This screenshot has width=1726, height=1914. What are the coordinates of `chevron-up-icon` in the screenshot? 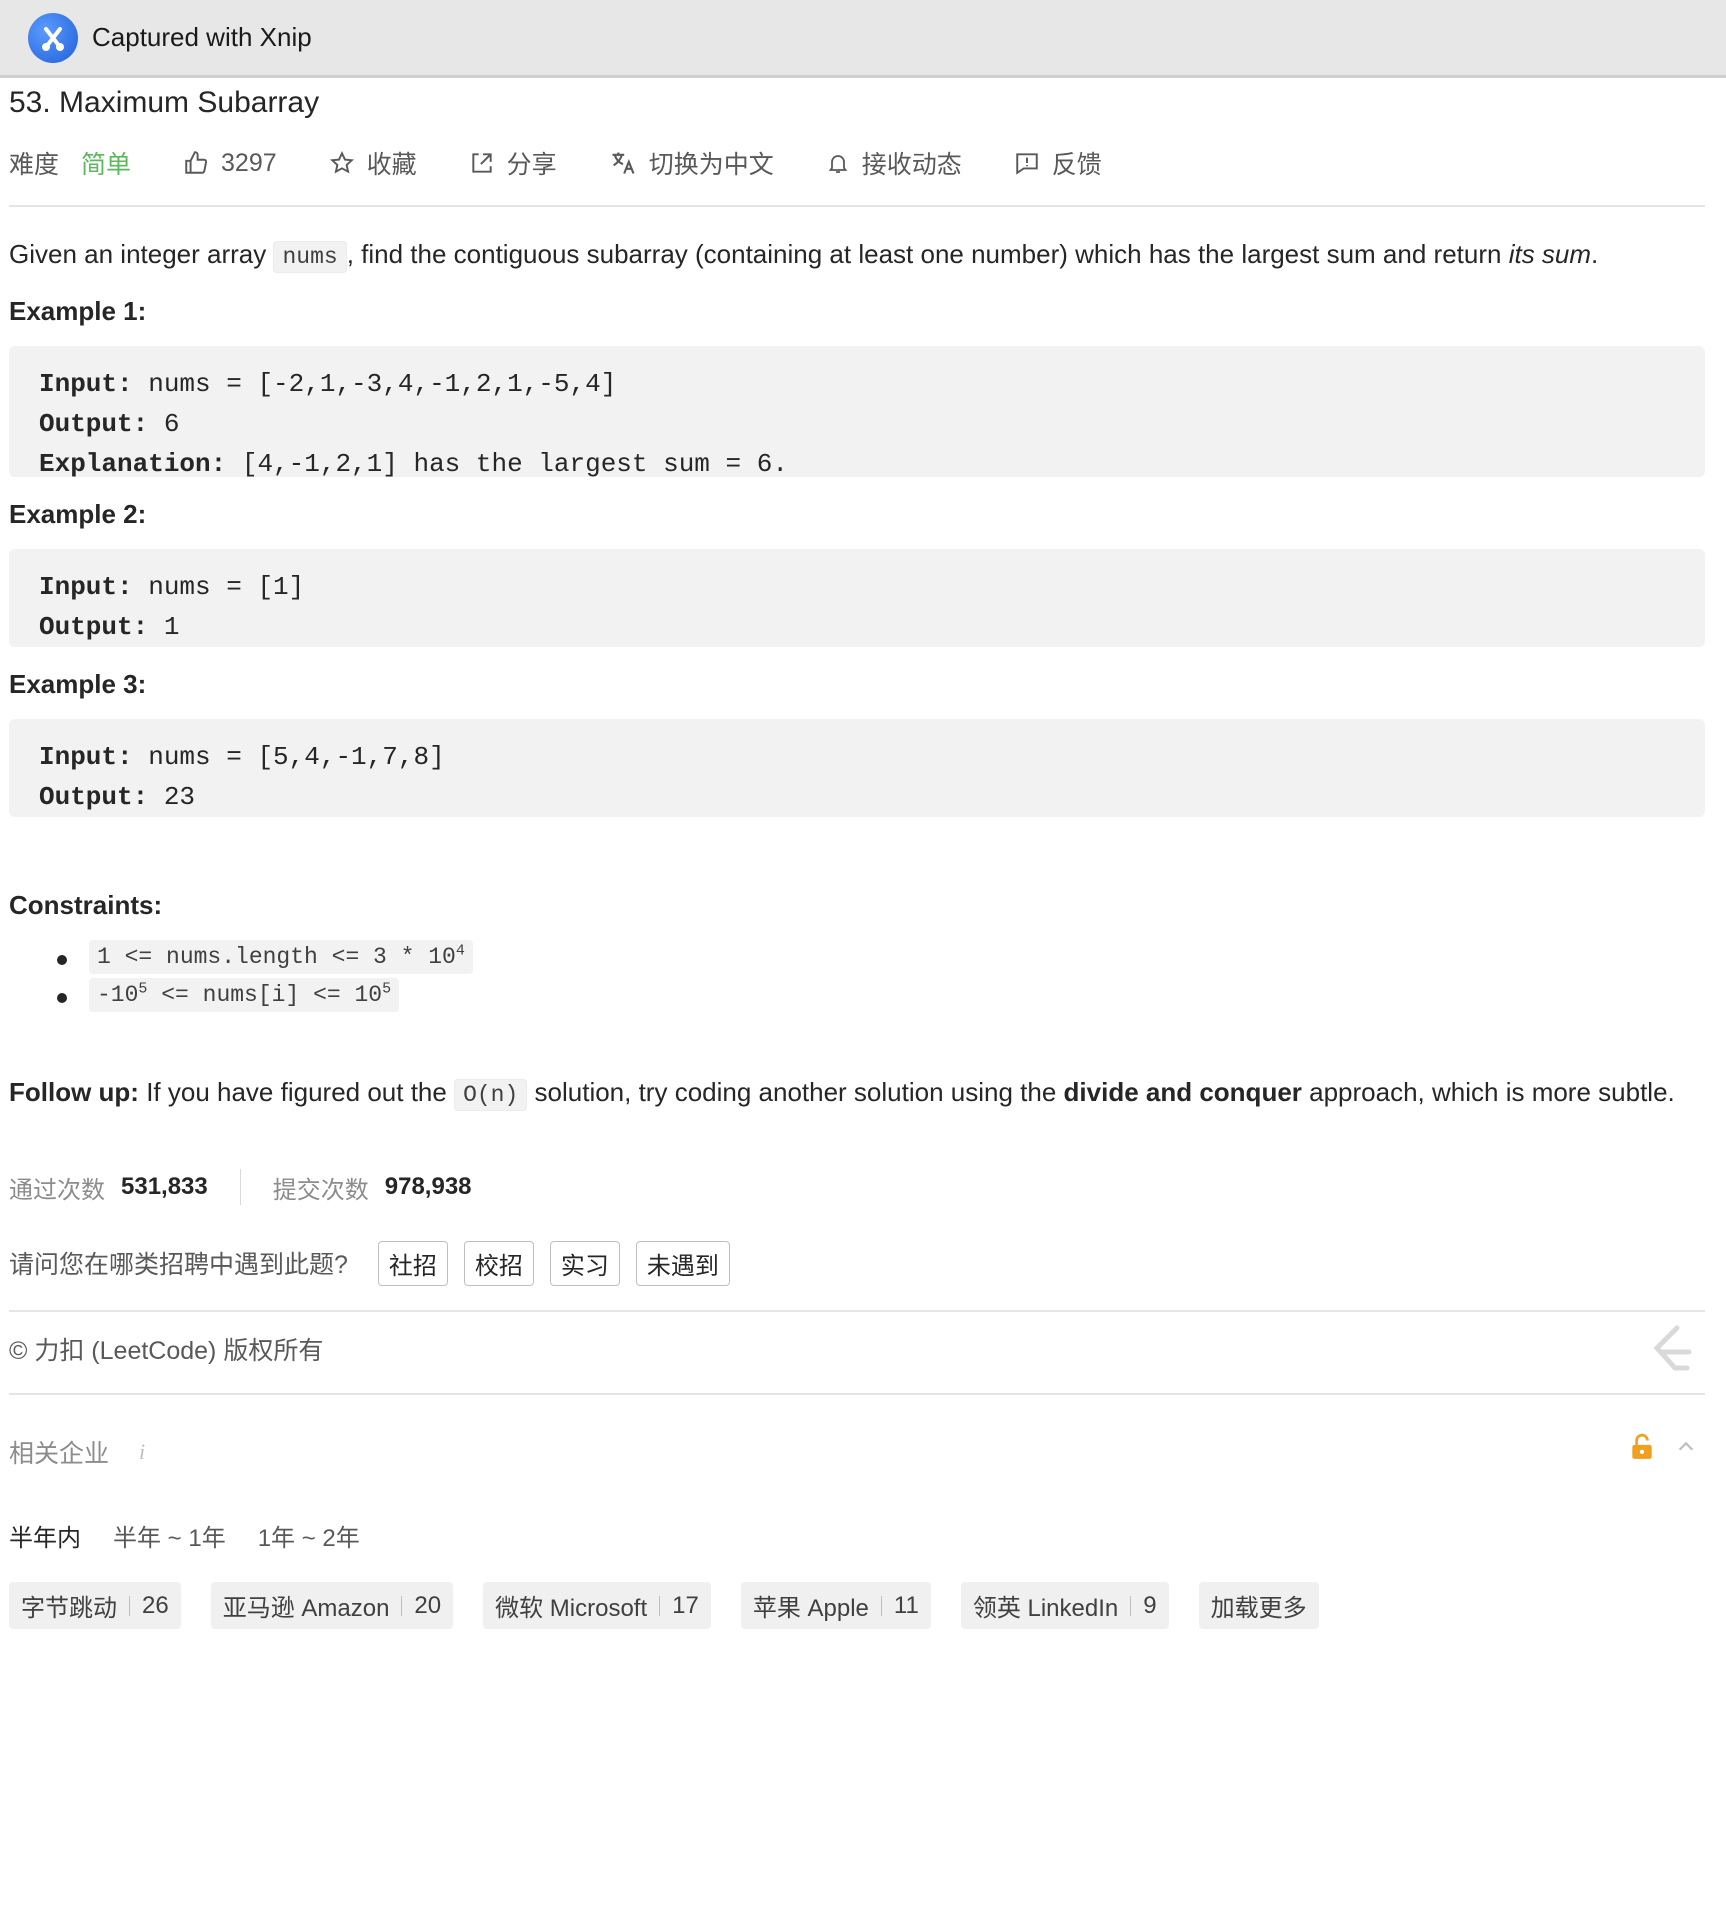 It's located at (1686, 1449).